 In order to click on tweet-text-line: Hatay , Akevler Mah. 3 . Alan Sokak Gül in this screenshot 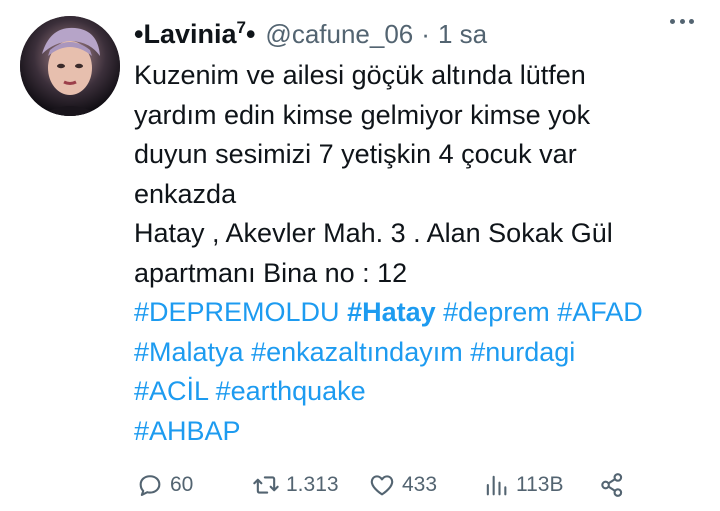, I will do `click(373, 233)`.